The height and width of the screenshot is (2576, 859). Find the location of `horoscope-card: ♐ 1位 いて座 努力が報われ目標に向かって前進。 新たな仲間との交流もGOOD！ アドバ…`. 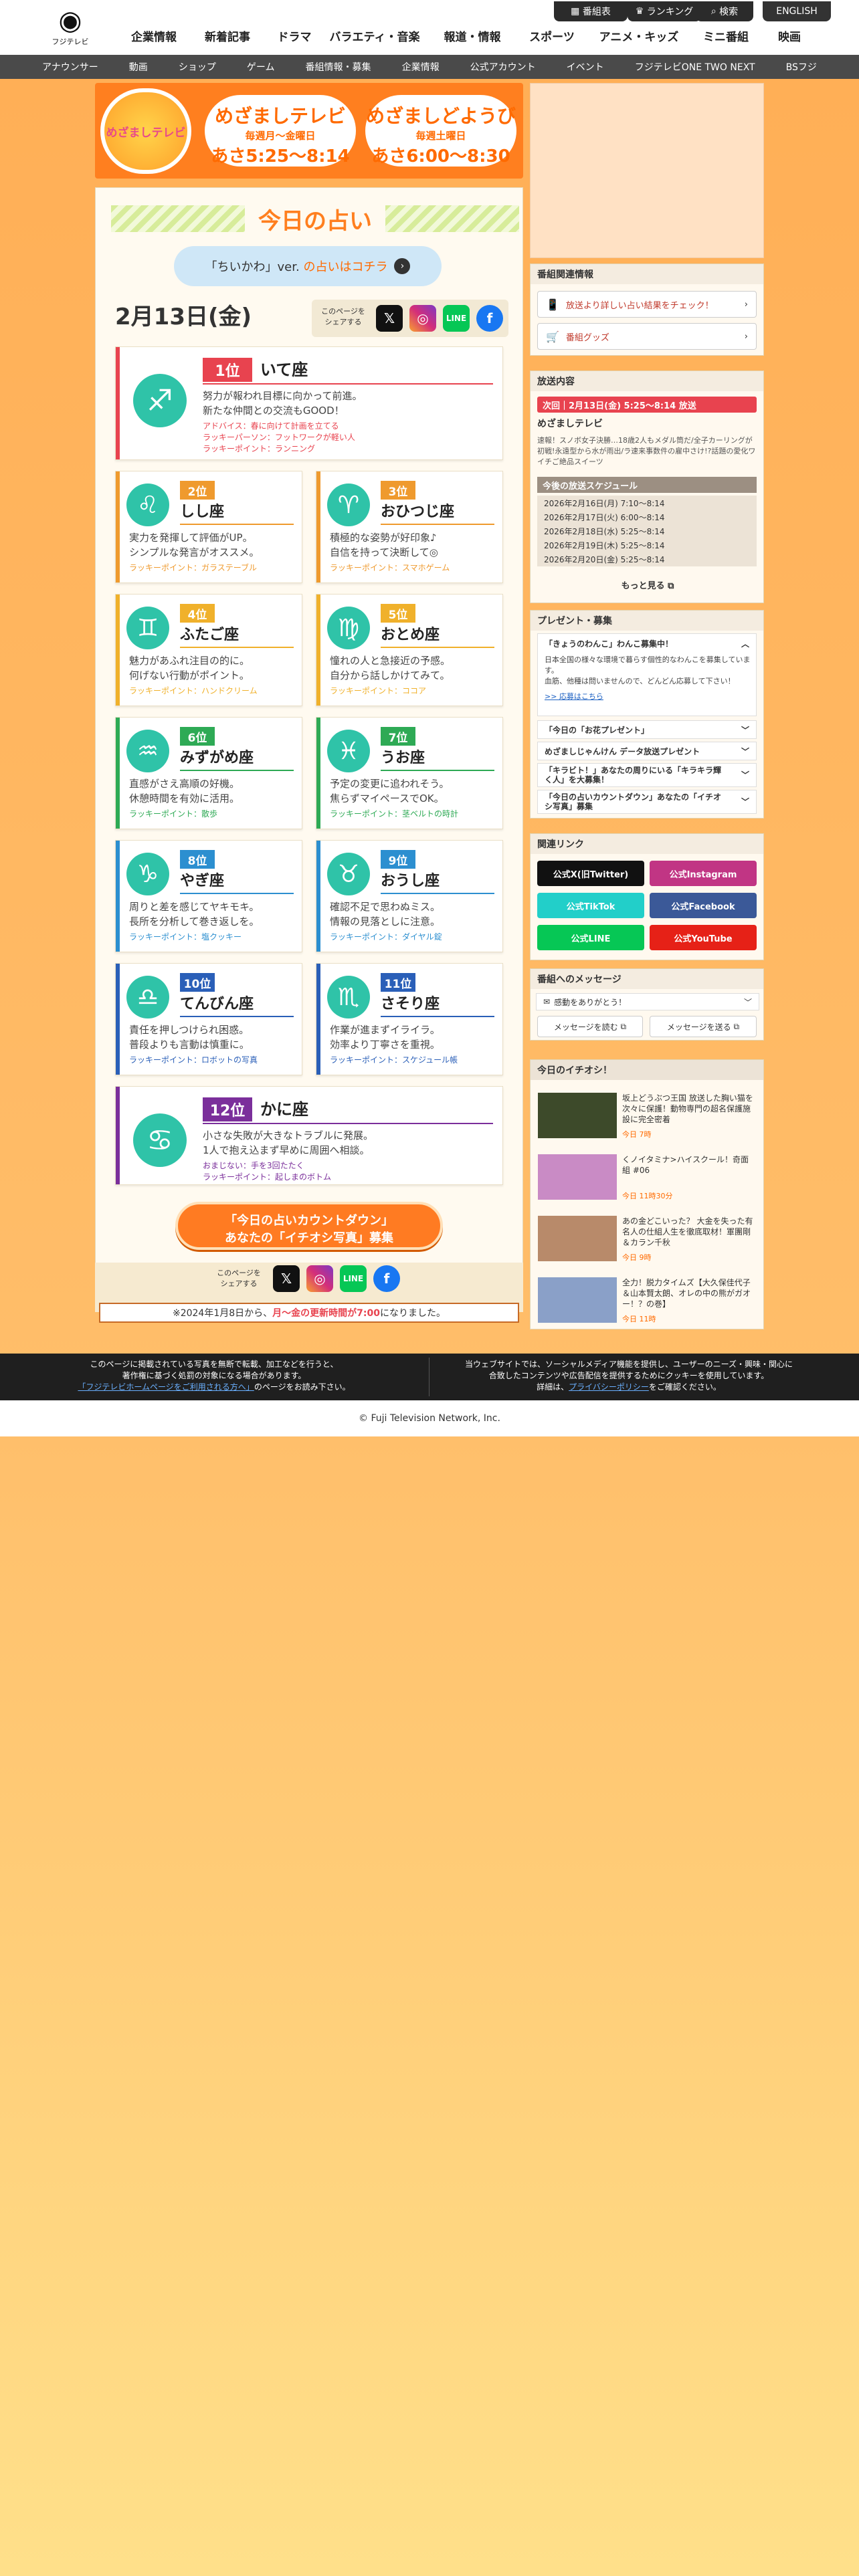

horoscope-card: ♐ 1位 いて座 努力が報われ目標に向かって前進。 新たな仲間との交流もGOOD！ アドバ… is located at coordinates (309, 403).